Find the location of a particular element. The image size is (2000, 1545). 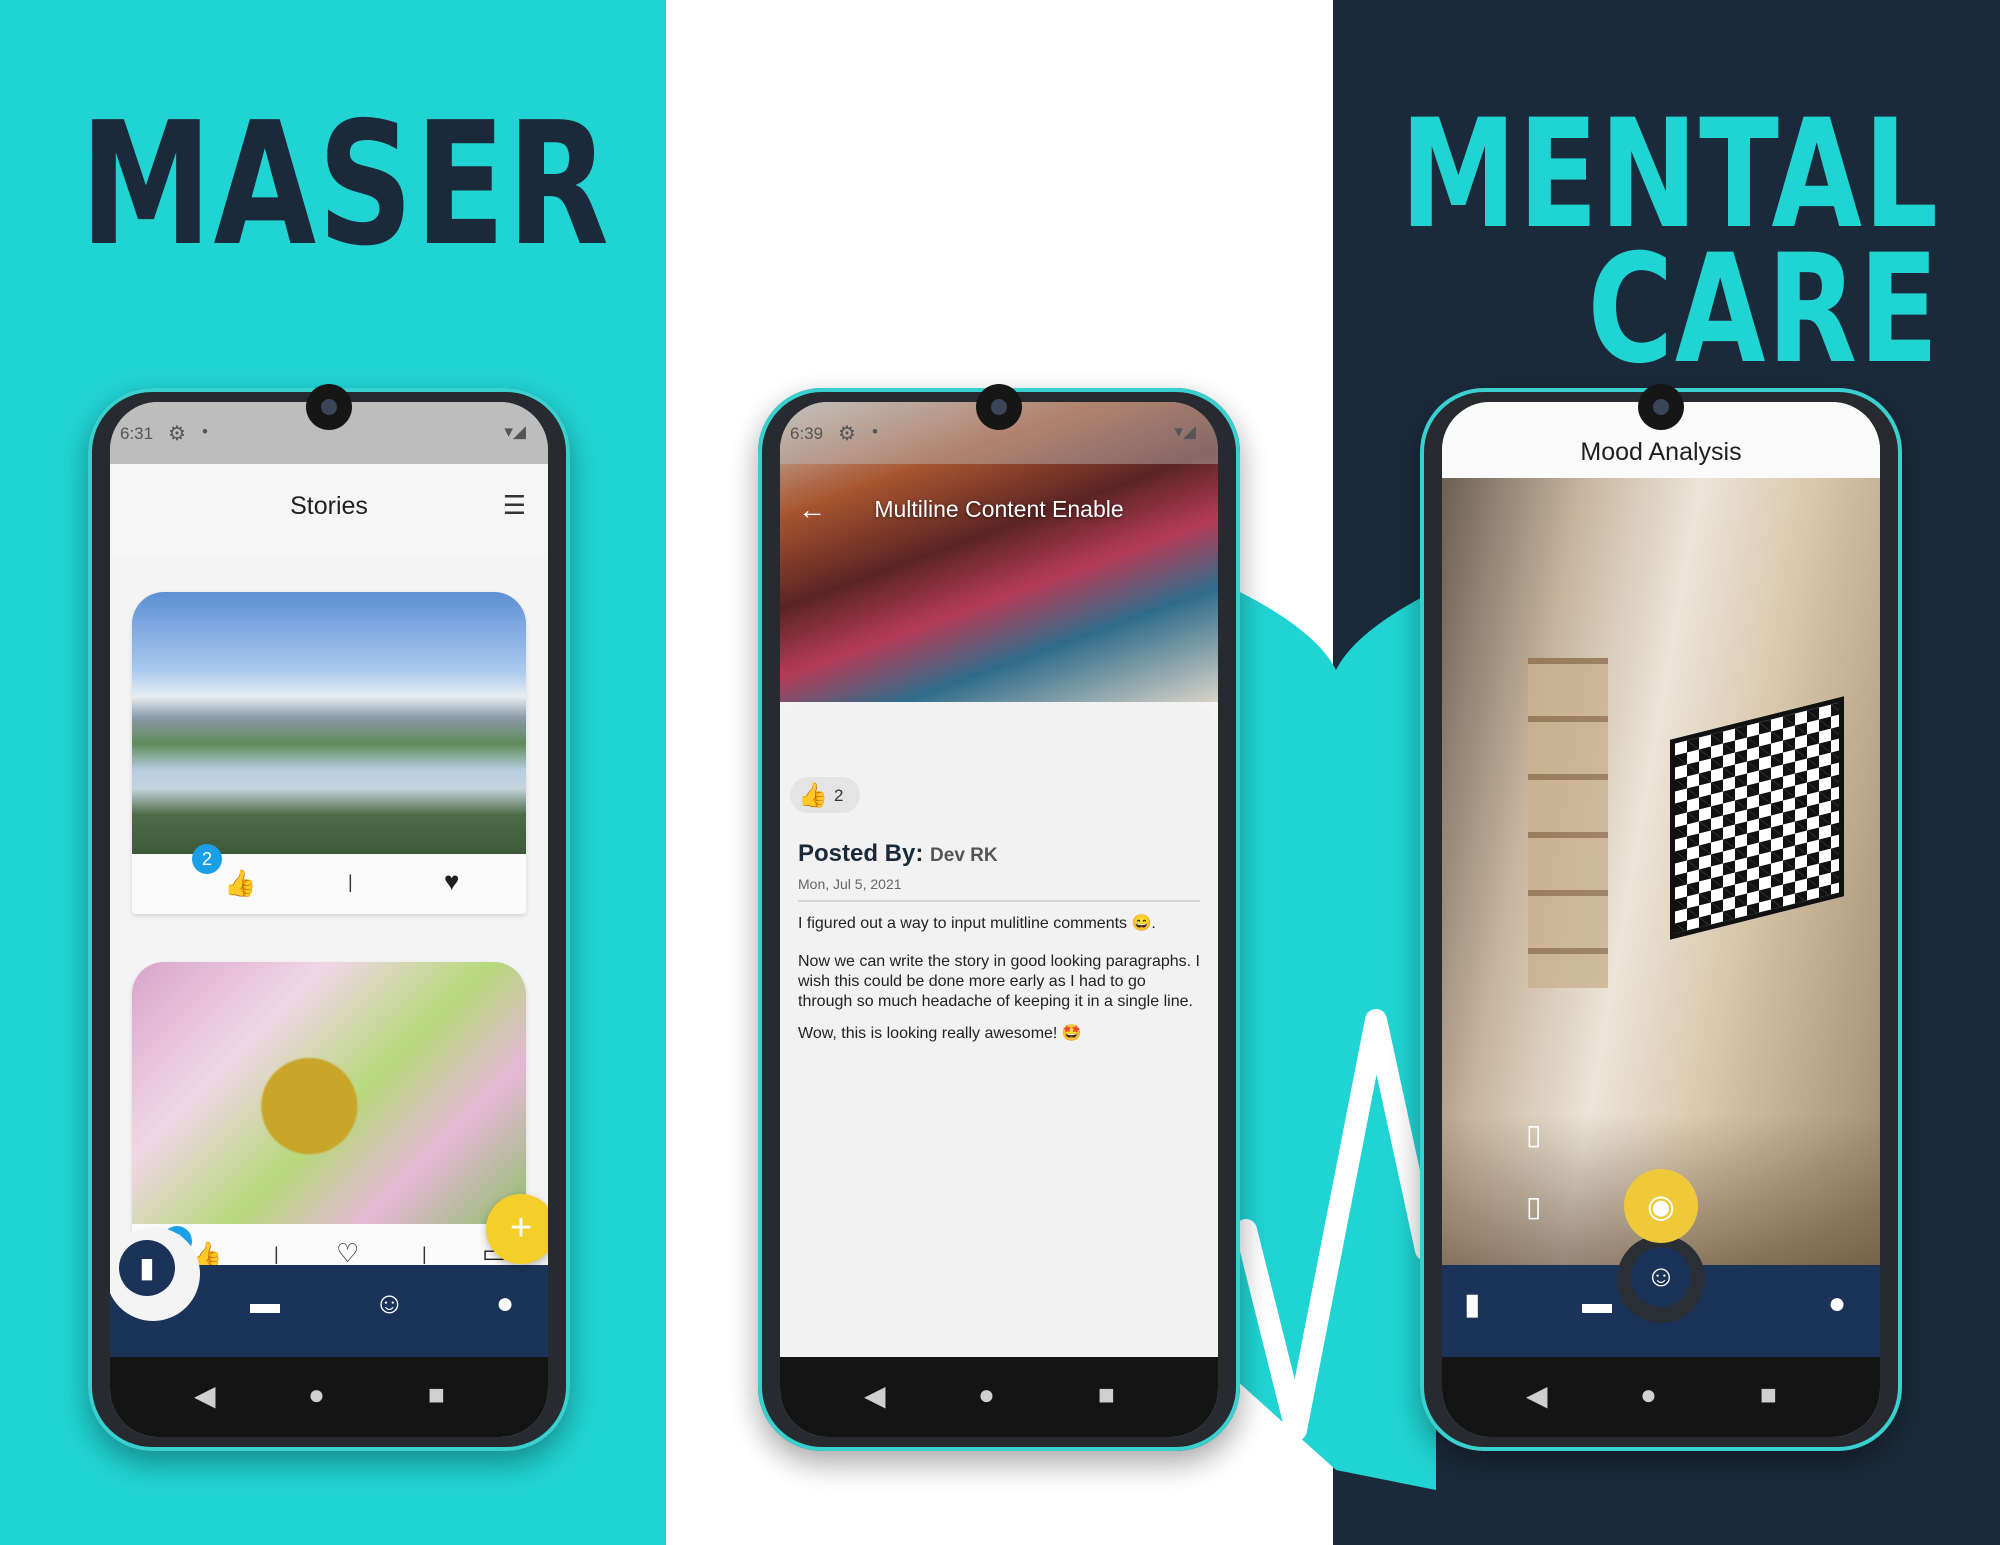

checkerboard-tv-scene is located at coordinates (1757, 818).